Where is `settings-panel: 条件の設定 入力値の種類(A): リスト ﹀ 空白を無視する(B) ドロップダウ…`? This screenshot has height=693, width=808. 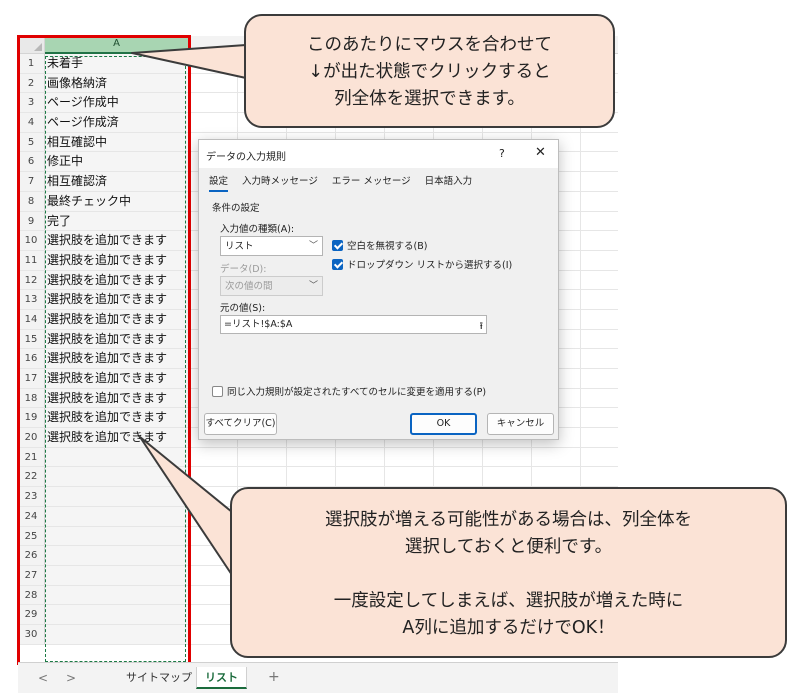
settings-panel: 条件の設定 入力値の種類(A): リスト ﹀ 空白を無視する(B) ドロップダウ… is located at coordinates (378, 298).